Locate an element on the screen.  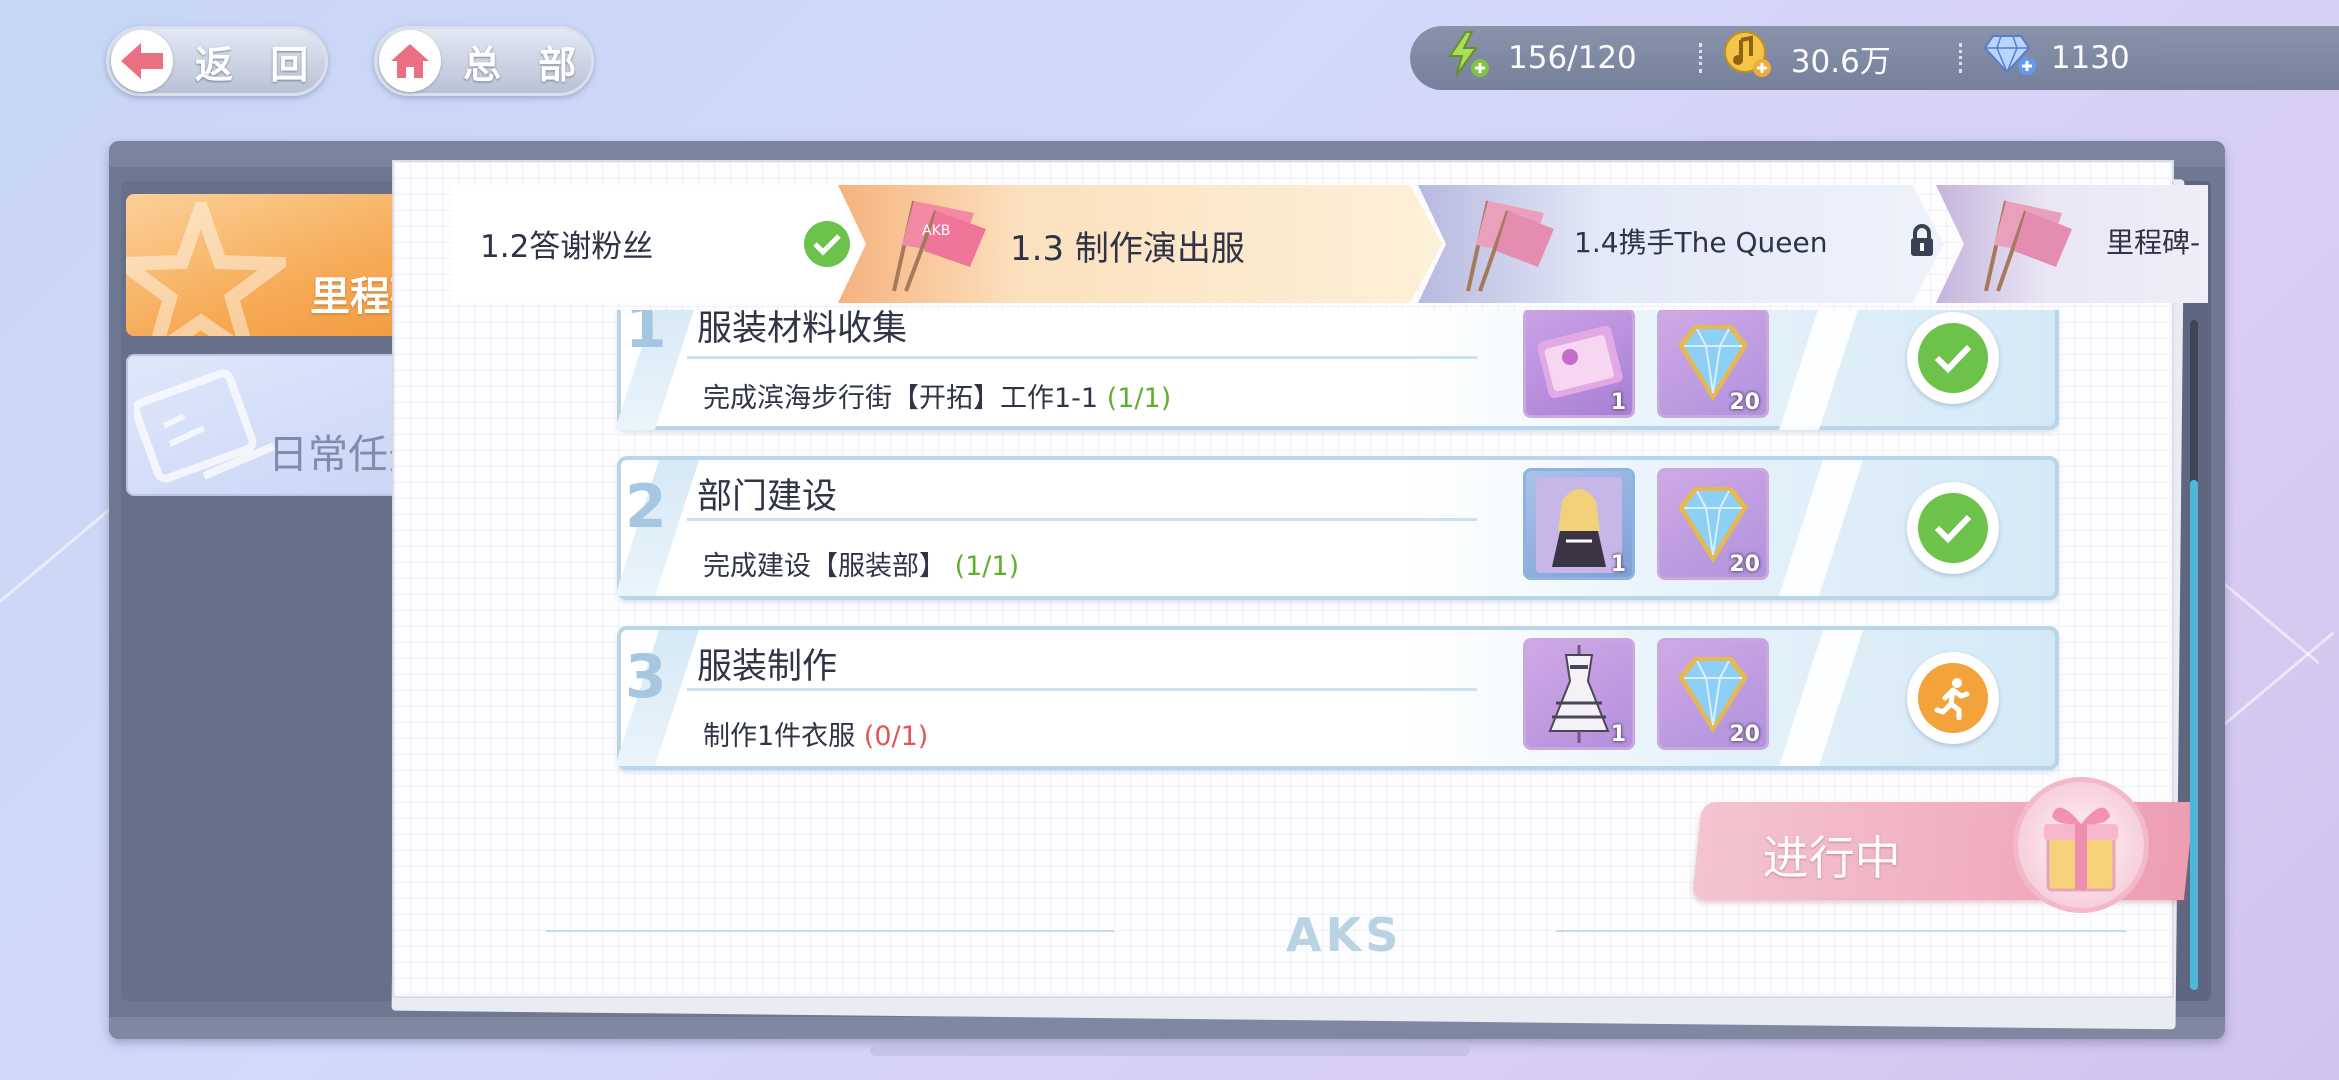
star-icon is located at coordinates (206, 269).